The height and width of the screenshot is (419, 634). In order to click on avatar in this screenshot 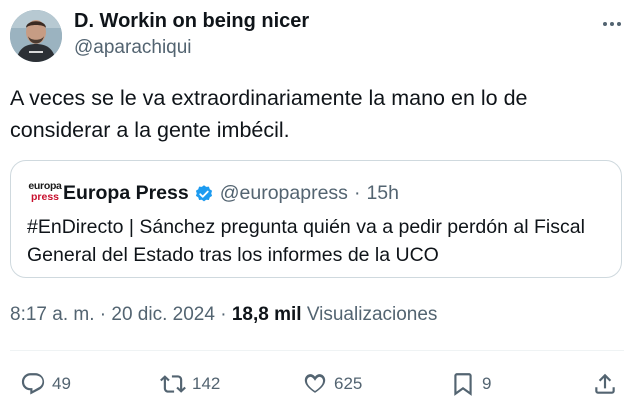, I will do `click(36, 36)`.